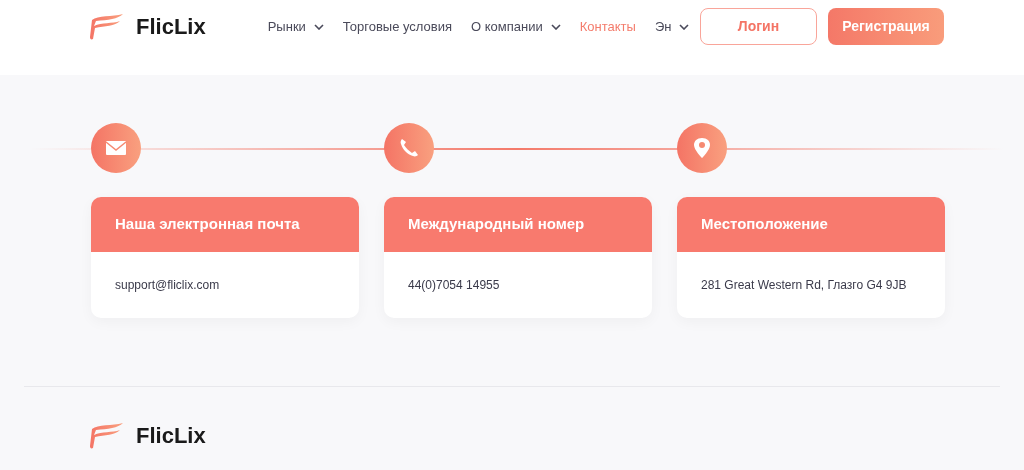  Describe the element at coordinates (672, 26) in the screenshot. I see `nav-link: Эн` at that location.